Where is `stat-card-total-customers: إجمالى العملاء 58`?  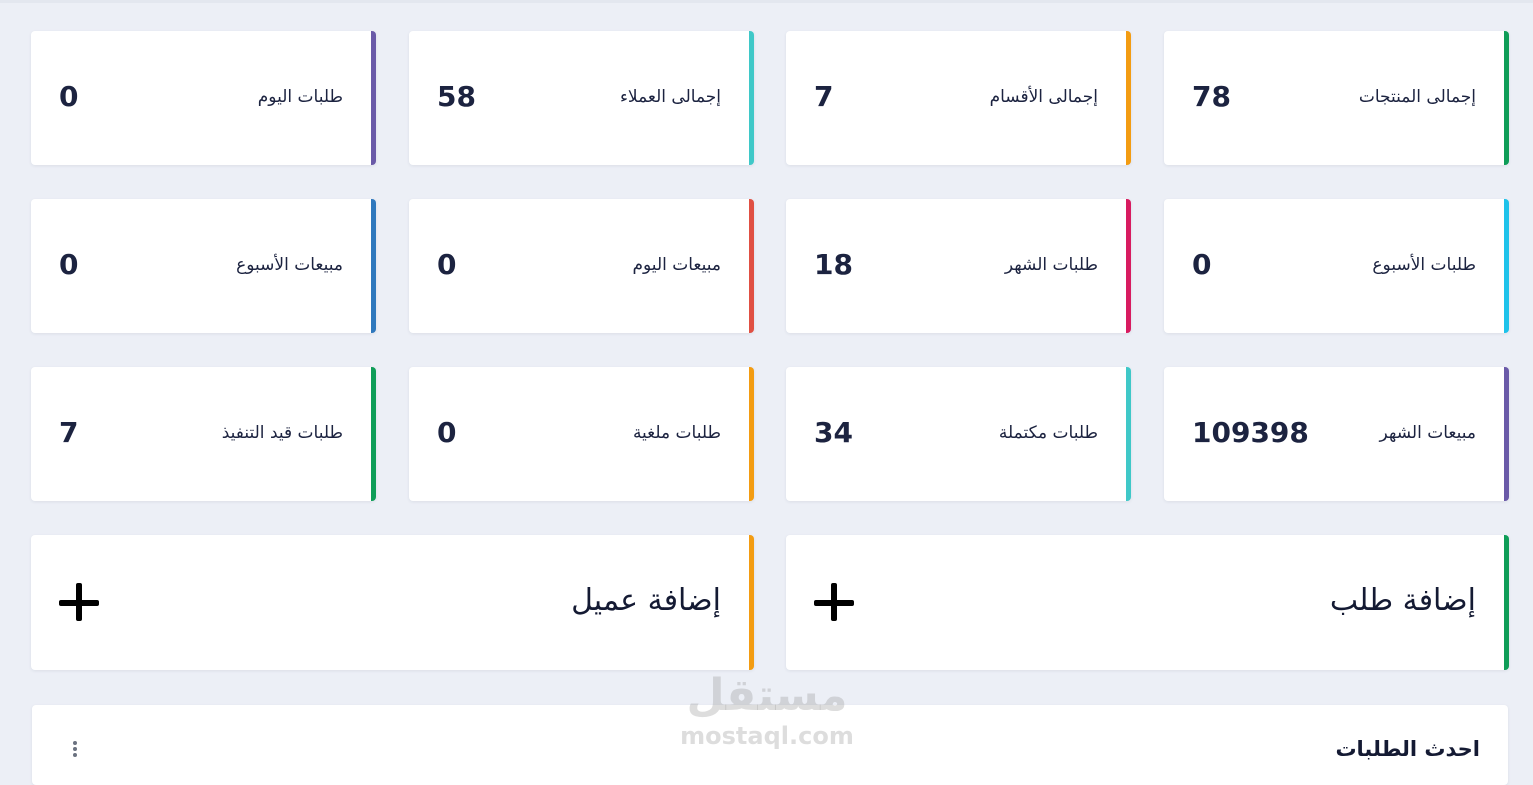 stat-card-total-customers: إجمالى العملاء 58 is located at coordinates (581, 98).